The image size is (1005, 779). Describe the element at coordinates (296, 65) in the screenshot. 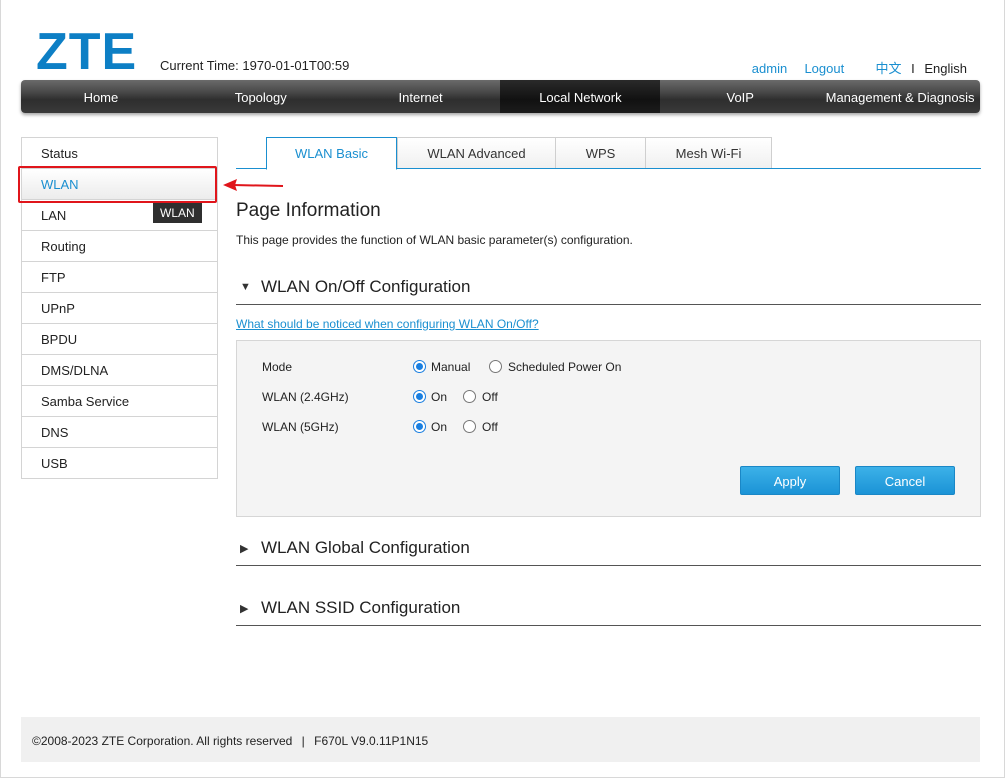

I see `current-time-value: 1970-01-01T00:59` at that location.